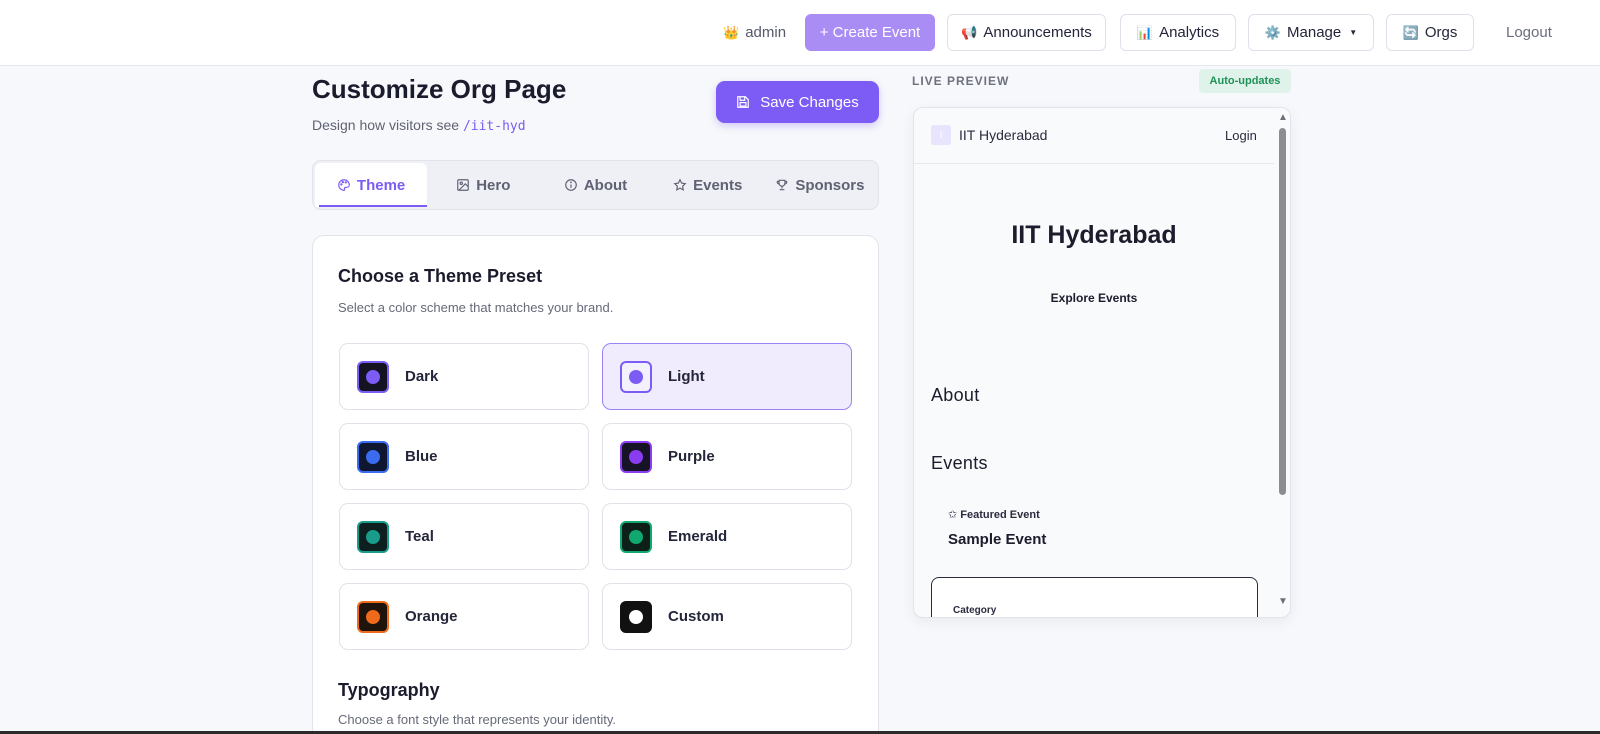  I want to click on tab-sponsors: Sponsors, so click(820, 185).